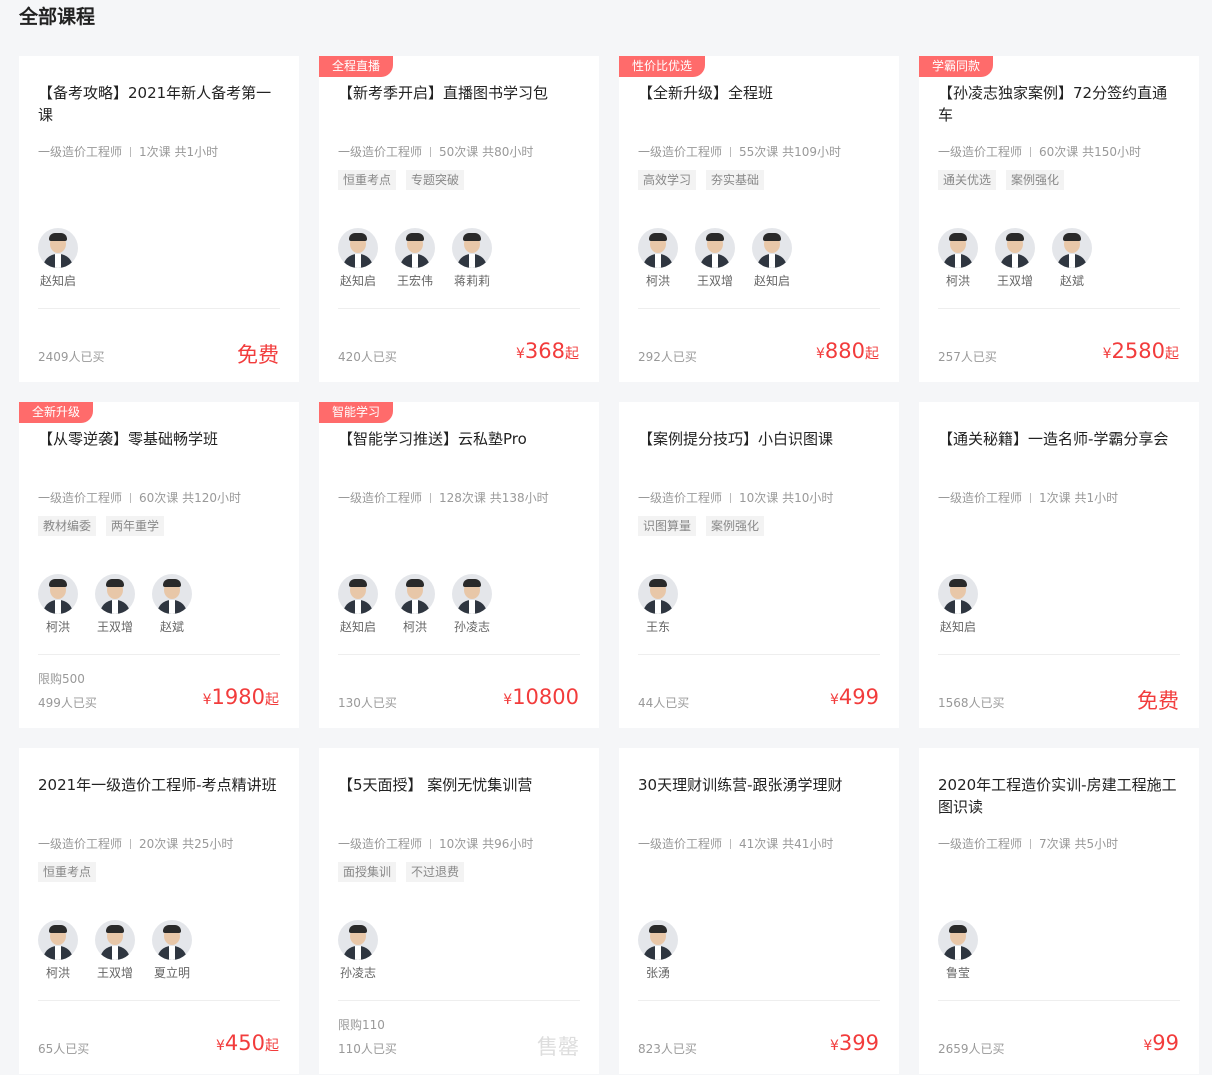  Describe the element at coordinates (971, 703) in the screenshot. I see `bought-count: 1568人已买` at that location.